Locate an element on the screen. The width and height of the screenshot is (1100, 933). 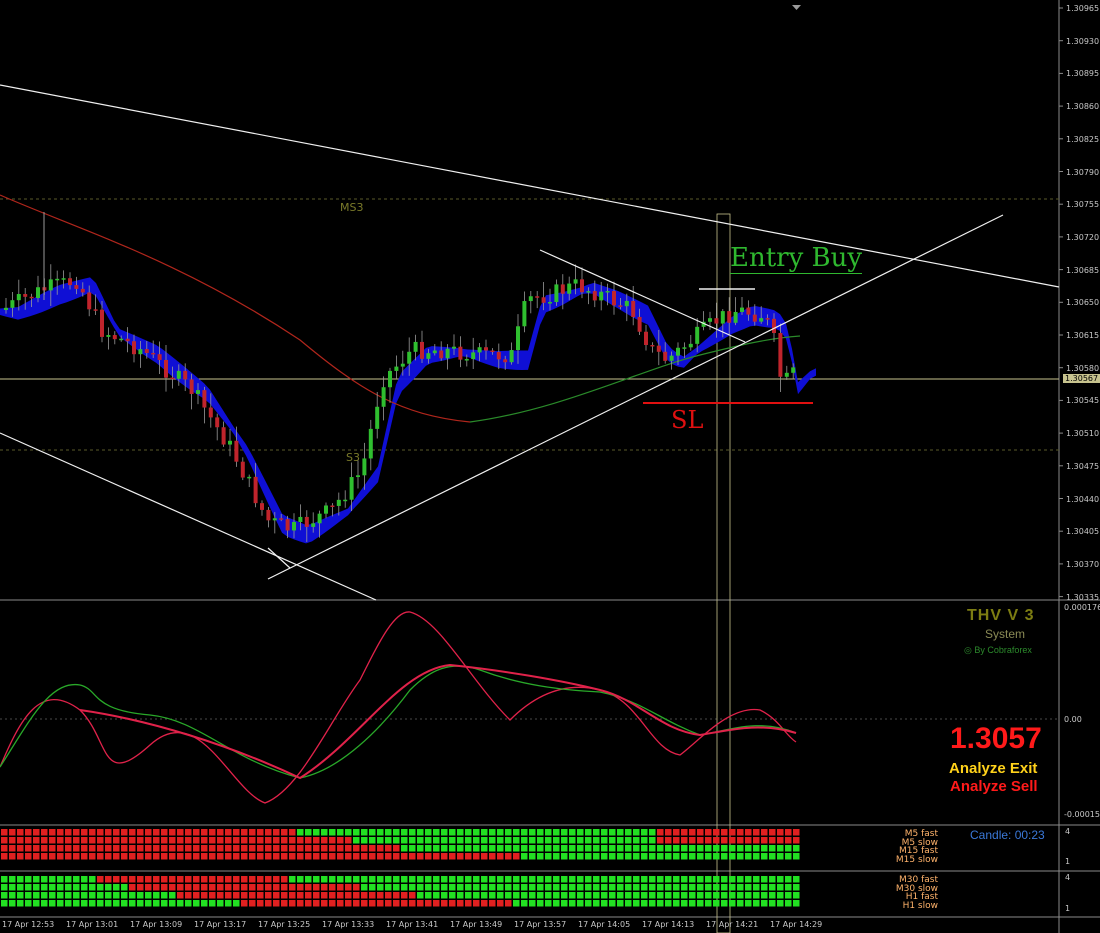
osc-scale-bottom: -0.00015 is located at coordinates (1082, 814).